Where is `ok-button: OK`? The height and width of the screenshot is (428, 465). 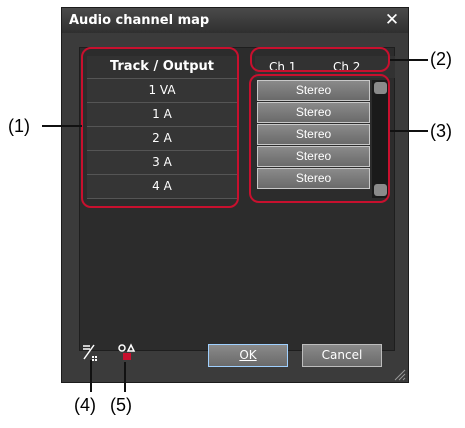 ok-button: OK is located at coordinates (248, 355).